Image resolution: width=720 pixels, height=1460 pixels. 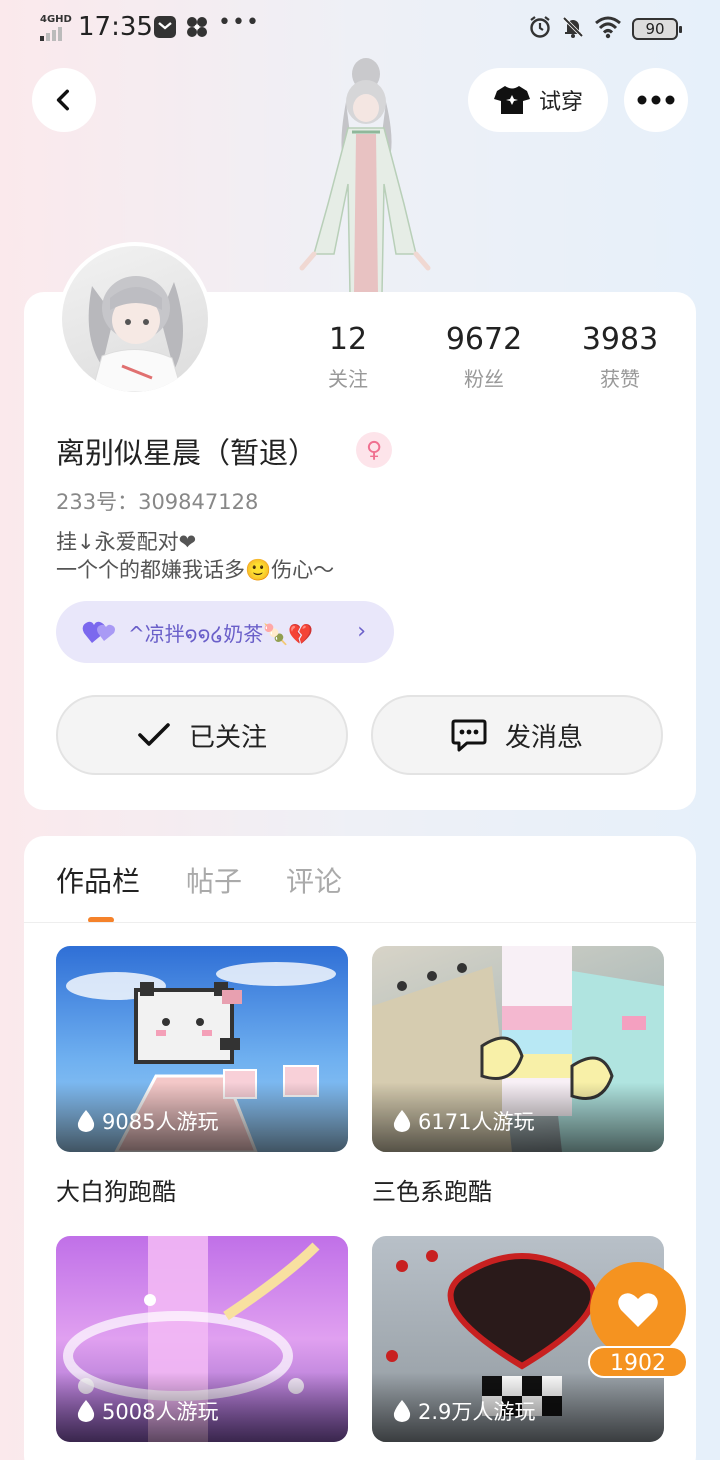 I want to click on nickname: 离别似星晨（暂退）, so click(x=187, y=453).